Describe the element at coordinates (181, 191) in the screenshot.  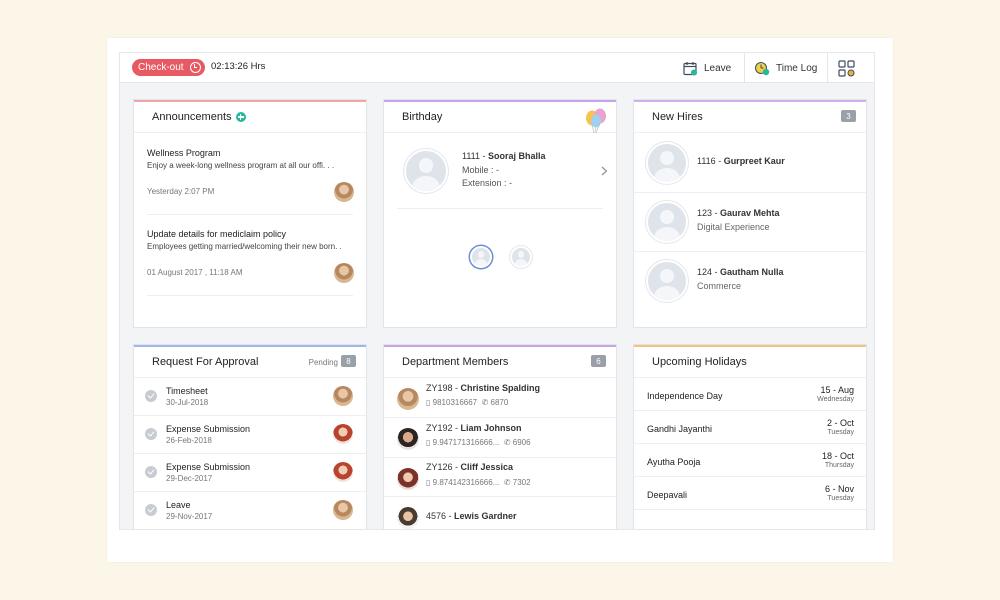
I see `announcement-time: Yesterday 2:07 PM` at that location.